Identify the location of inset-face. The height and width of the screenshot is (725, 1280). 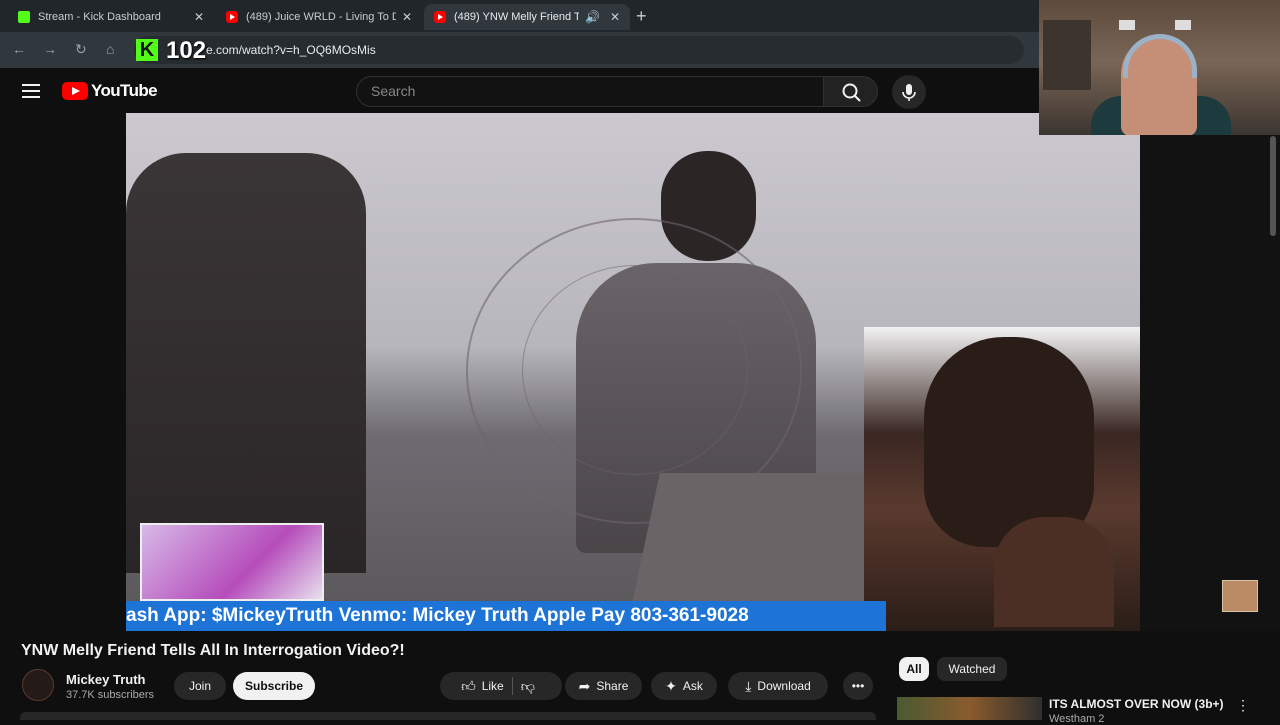
(1009, 442).